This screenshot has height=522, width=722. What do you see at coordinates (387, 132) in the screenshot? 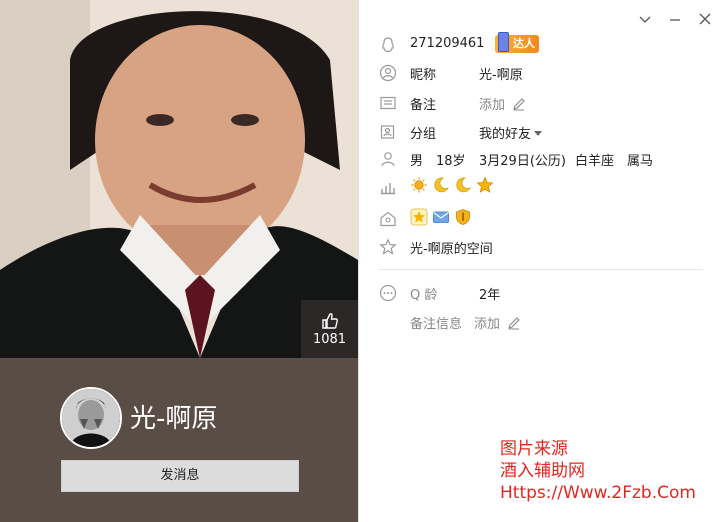
I see `group-icon` at bounding box center [387, 132].